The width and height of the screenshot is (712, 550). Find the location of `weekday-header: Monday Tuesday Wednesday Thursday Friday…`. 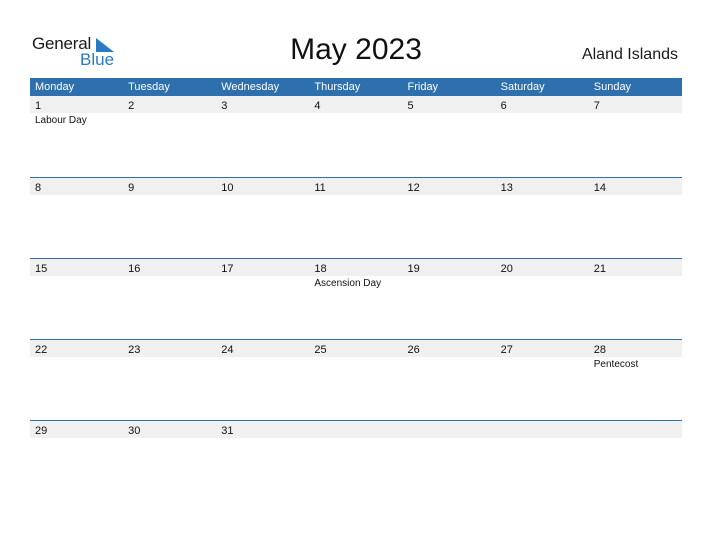

weekday-header: Monday Tuesday Wednesday Thursday Friday… is located at coordinates (356, 87).